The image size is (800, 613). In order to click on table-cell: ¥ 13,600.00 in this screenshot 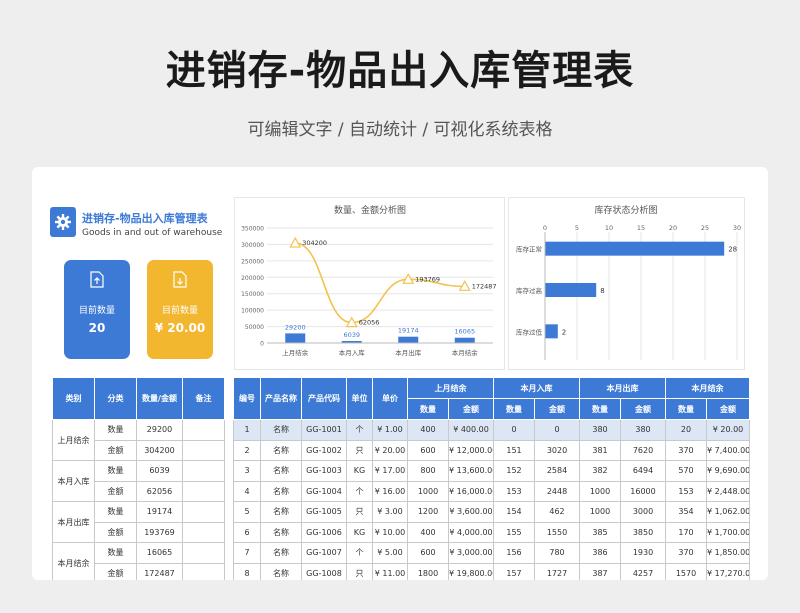, I will do `click(471, 471)`.